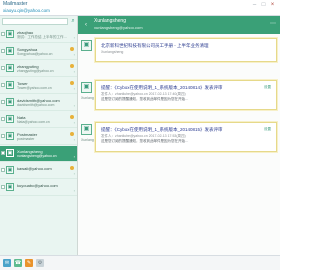  I want to click on current-user: xiaoyu.qin@yahoo.com, so click(26, 10).